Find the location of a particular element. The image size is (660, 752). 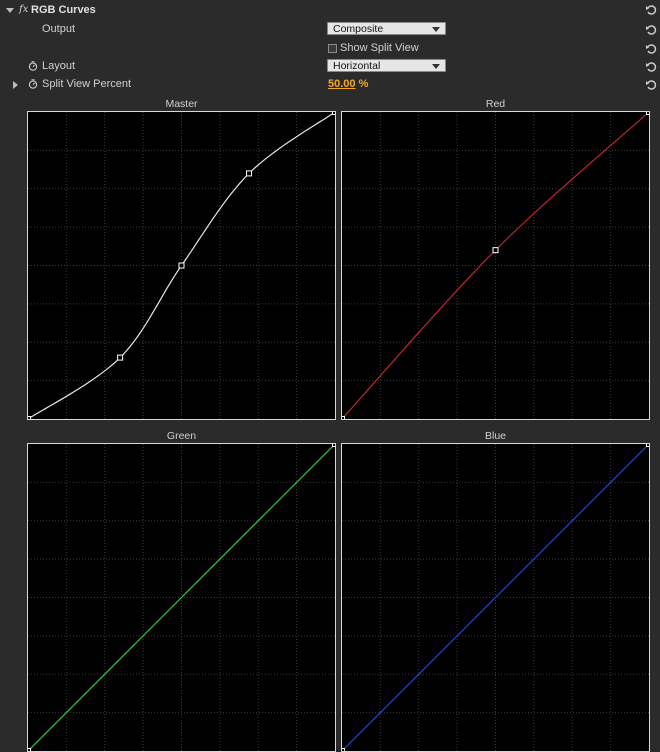

expand-triangle-icon is located at coordinates (15, 85).